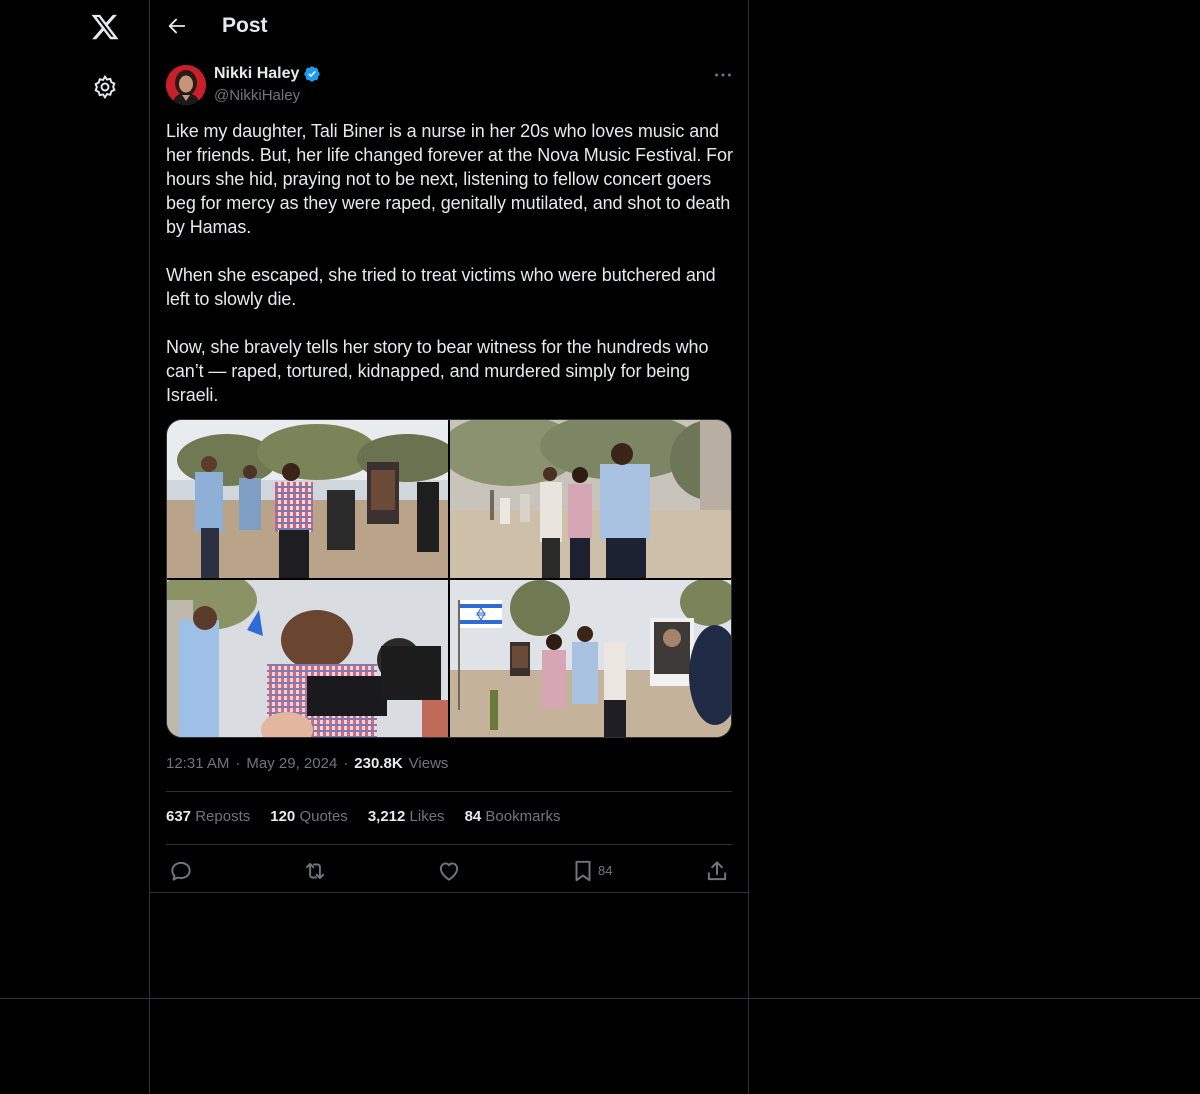 This screenshot has width=1200, height=1094. I want to click on reposts-label: Reposts, so click(223, 816).